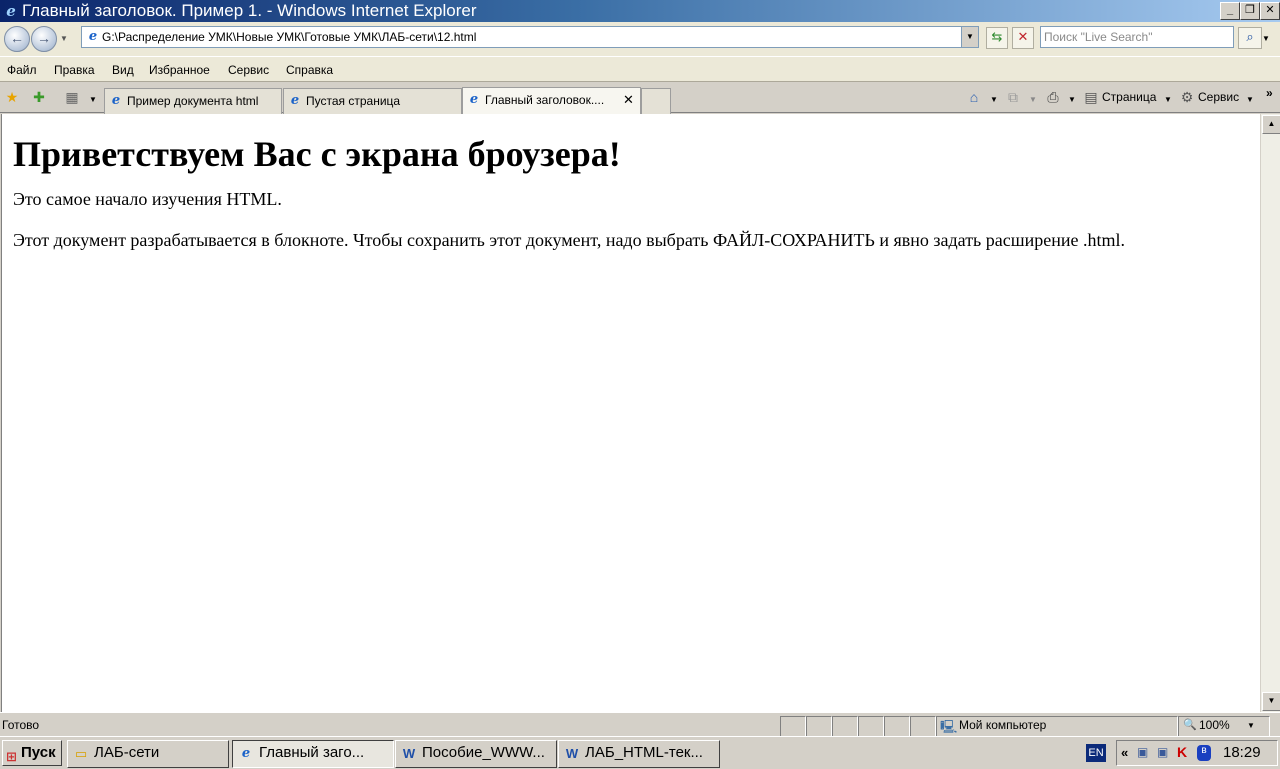 Image resolution: width=1280 pixels, height=769 pixels. Describe the element at coordinates (1250, 38) in the screenshot. I see `search-icon: ⌕` at that location.